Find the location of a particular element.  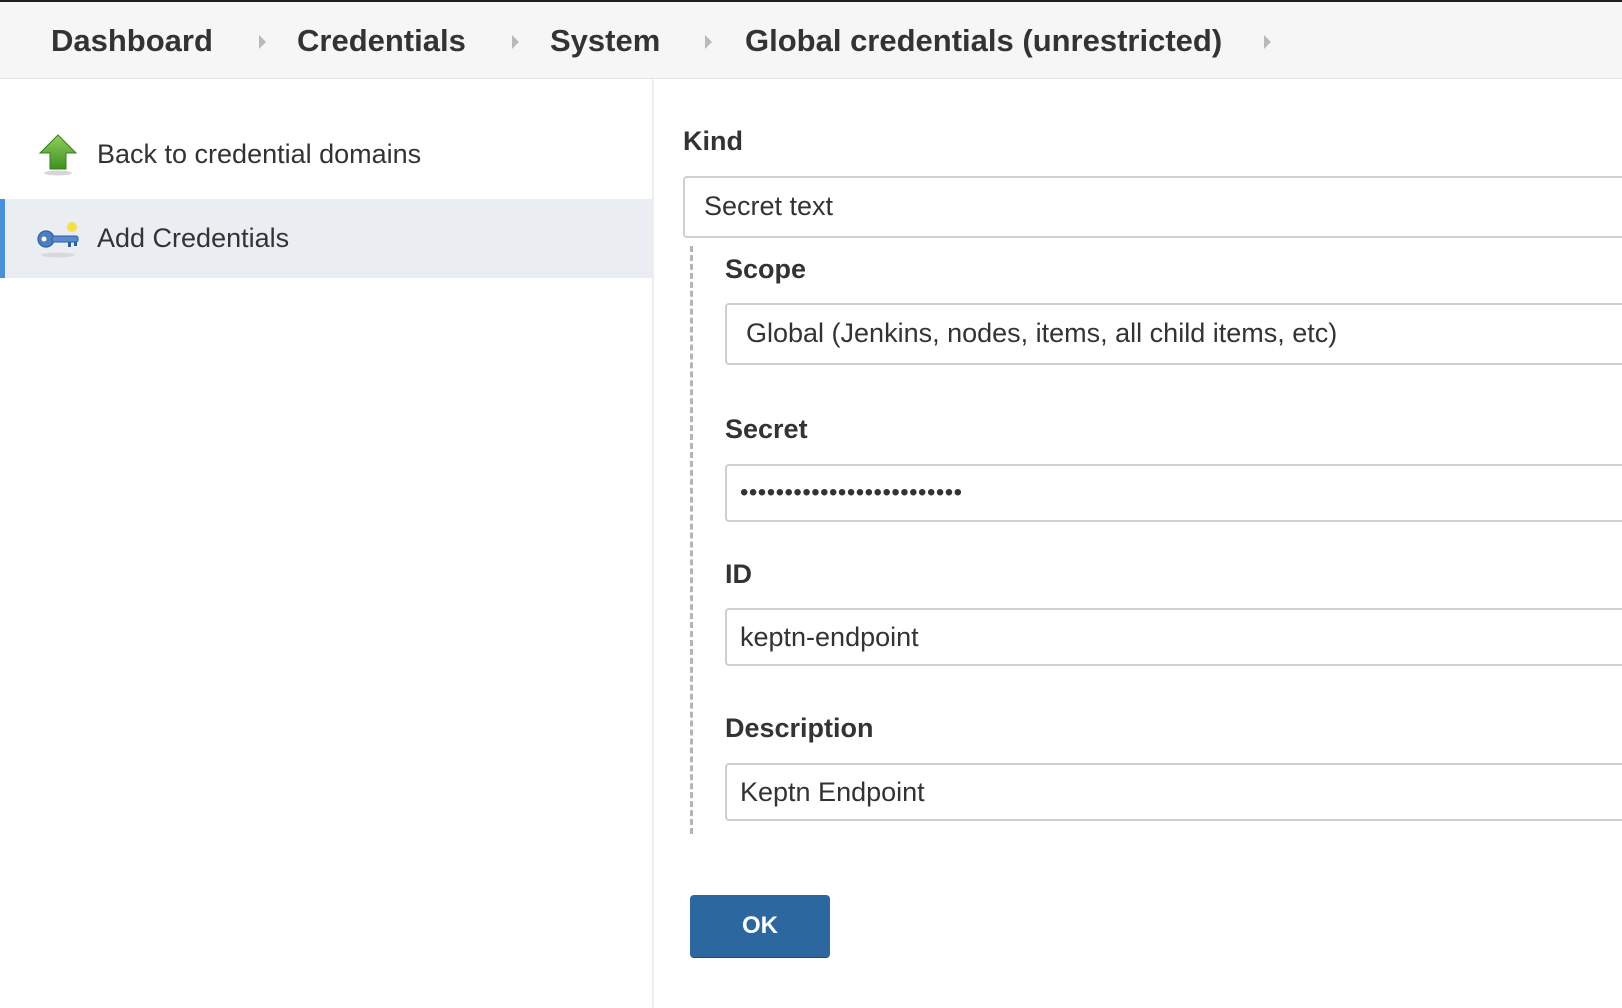

secret-label: Secret is located at coordinates (766, 429).